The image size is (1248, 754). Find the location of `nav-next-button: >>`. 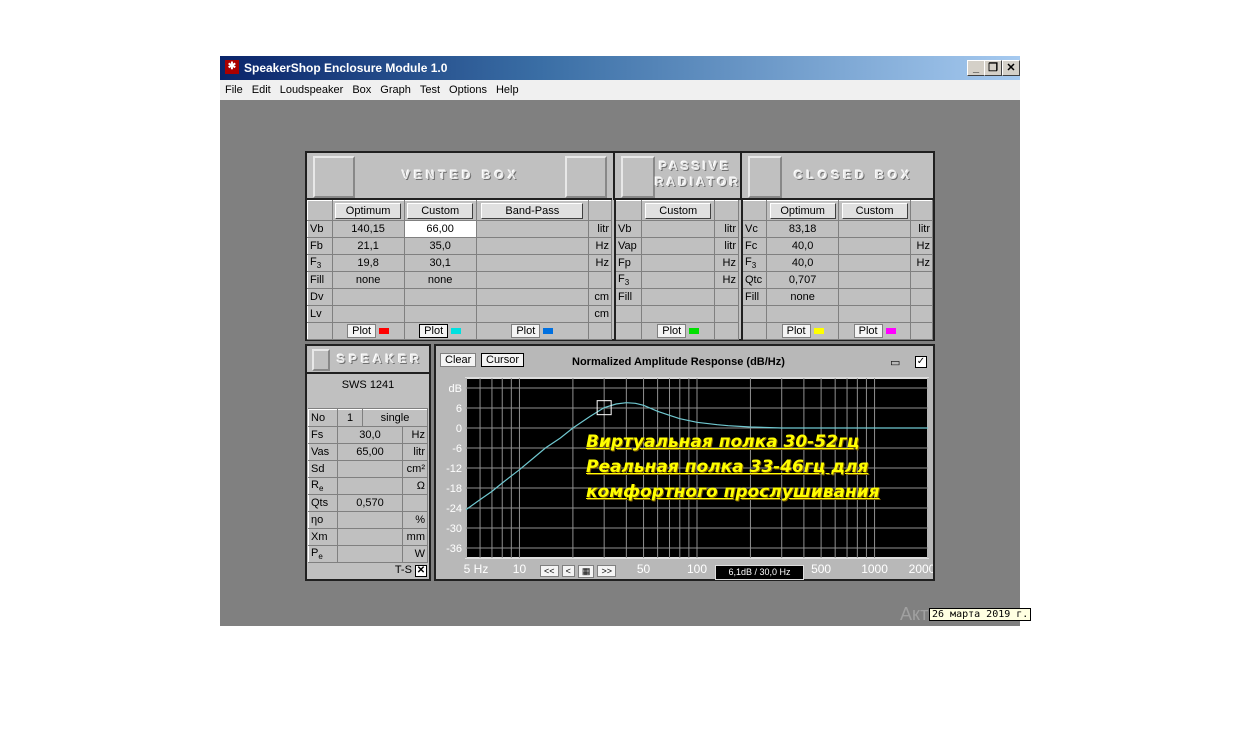

nav-next-button: >> is located at coordinates (606, 571).